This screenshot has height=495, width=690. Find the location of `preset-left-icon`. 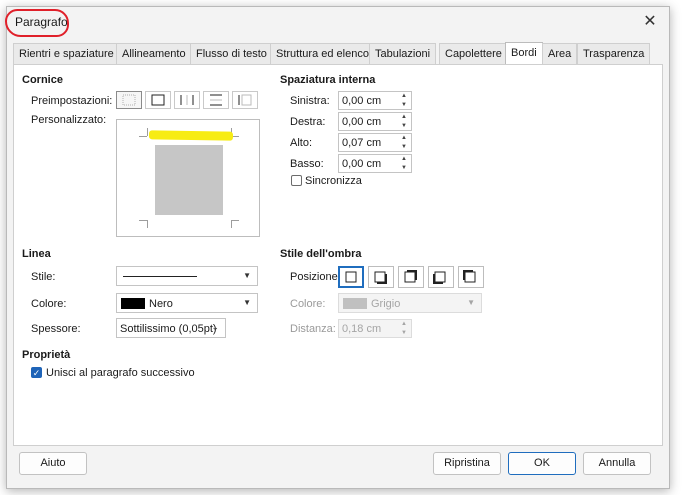

preset-left-icon is located at coordinates (245, 100).